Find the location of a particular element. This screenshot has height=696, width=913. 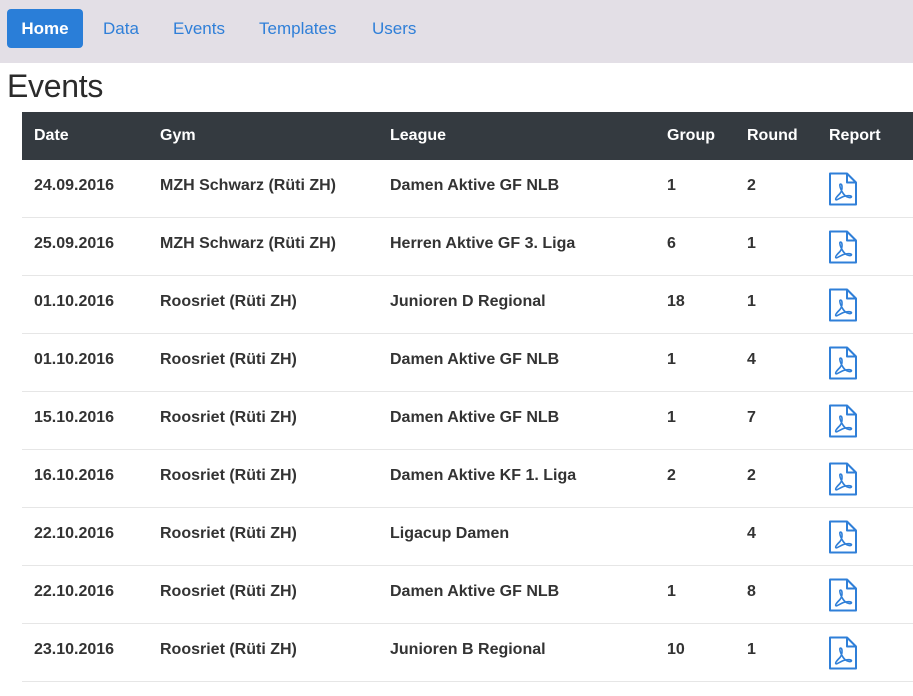

cell-league: Junioren B Regional is located at coordinates (468, 649).